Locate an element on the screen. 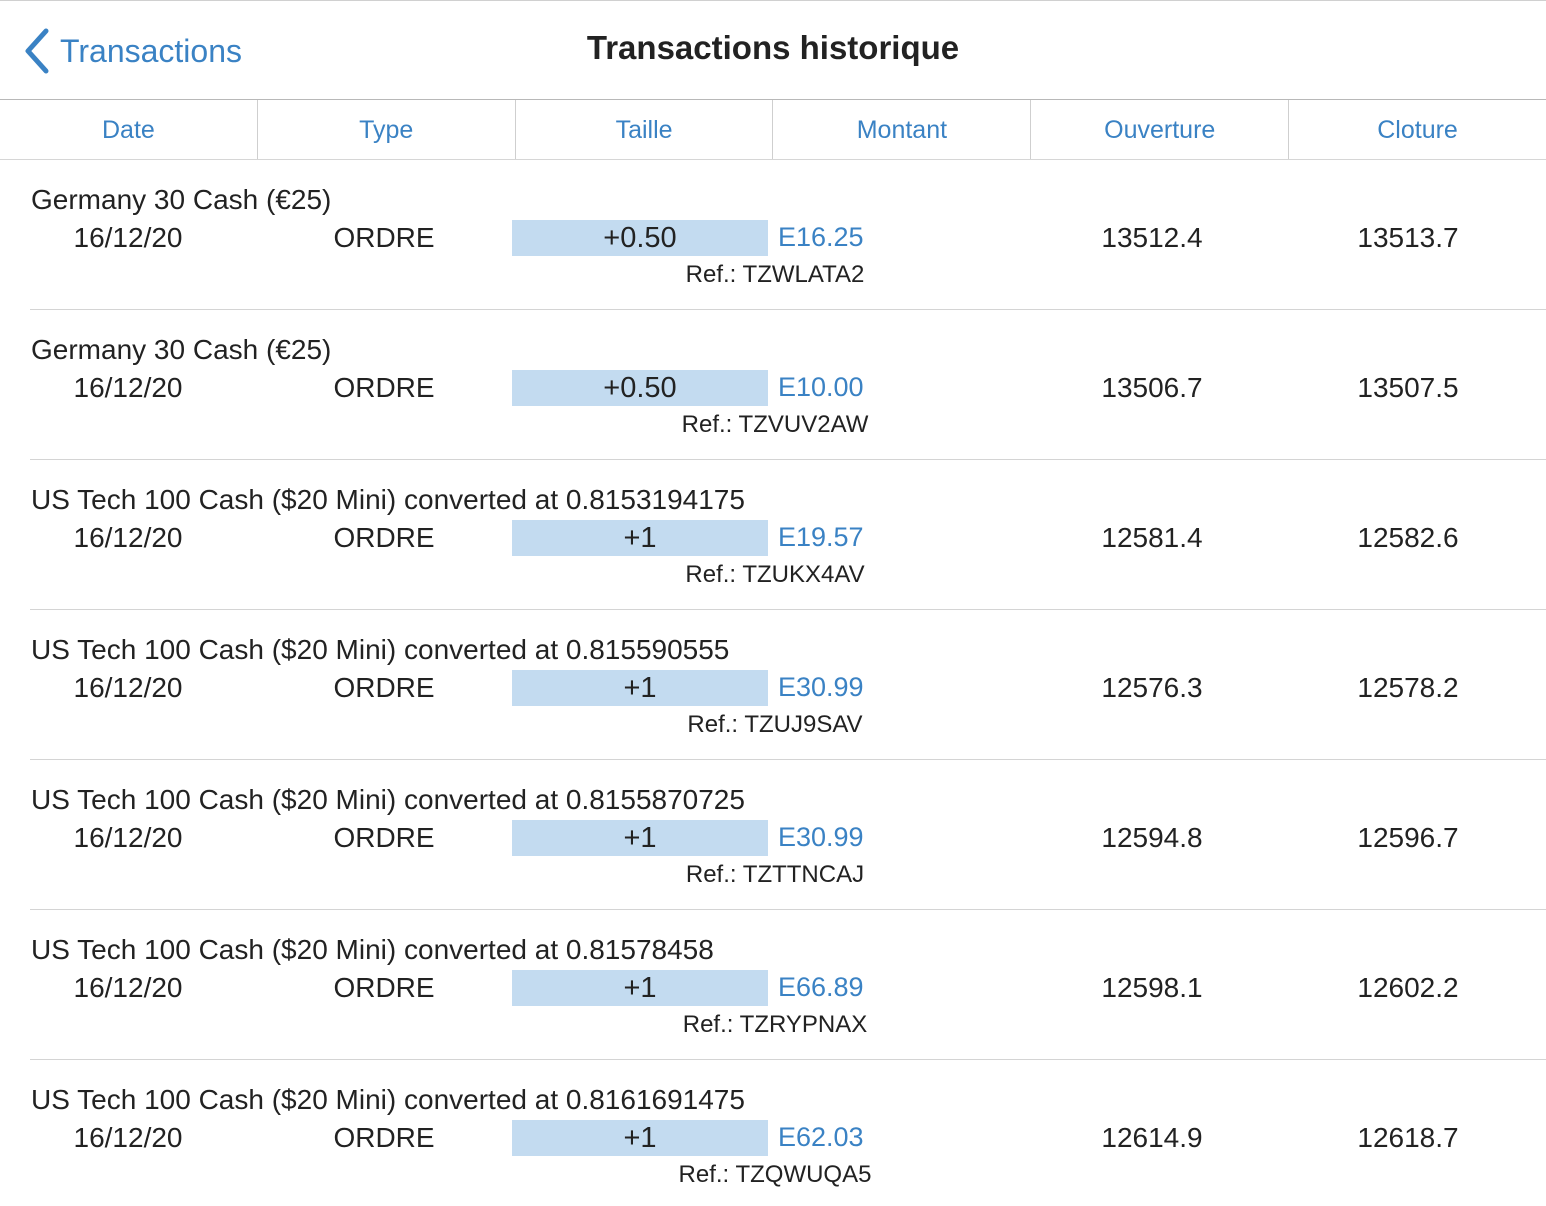 The width and height of the screenshot is (1546, 1206). column-header-date: Date is located at coordinates (129, 129).